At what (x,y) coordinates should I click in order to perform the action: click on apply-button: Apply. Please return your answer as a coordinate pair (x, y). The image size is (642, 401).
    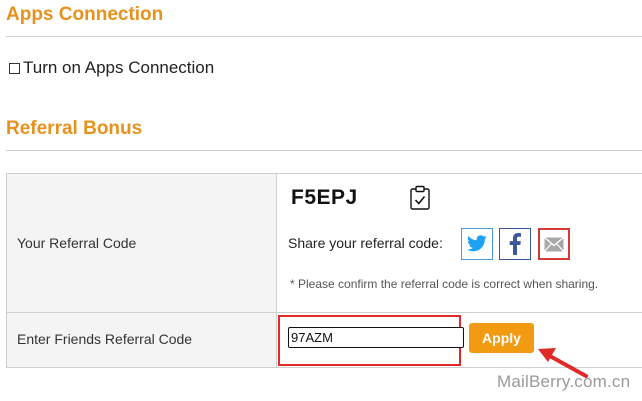
    Looking at the image, I should click on (501, 338).